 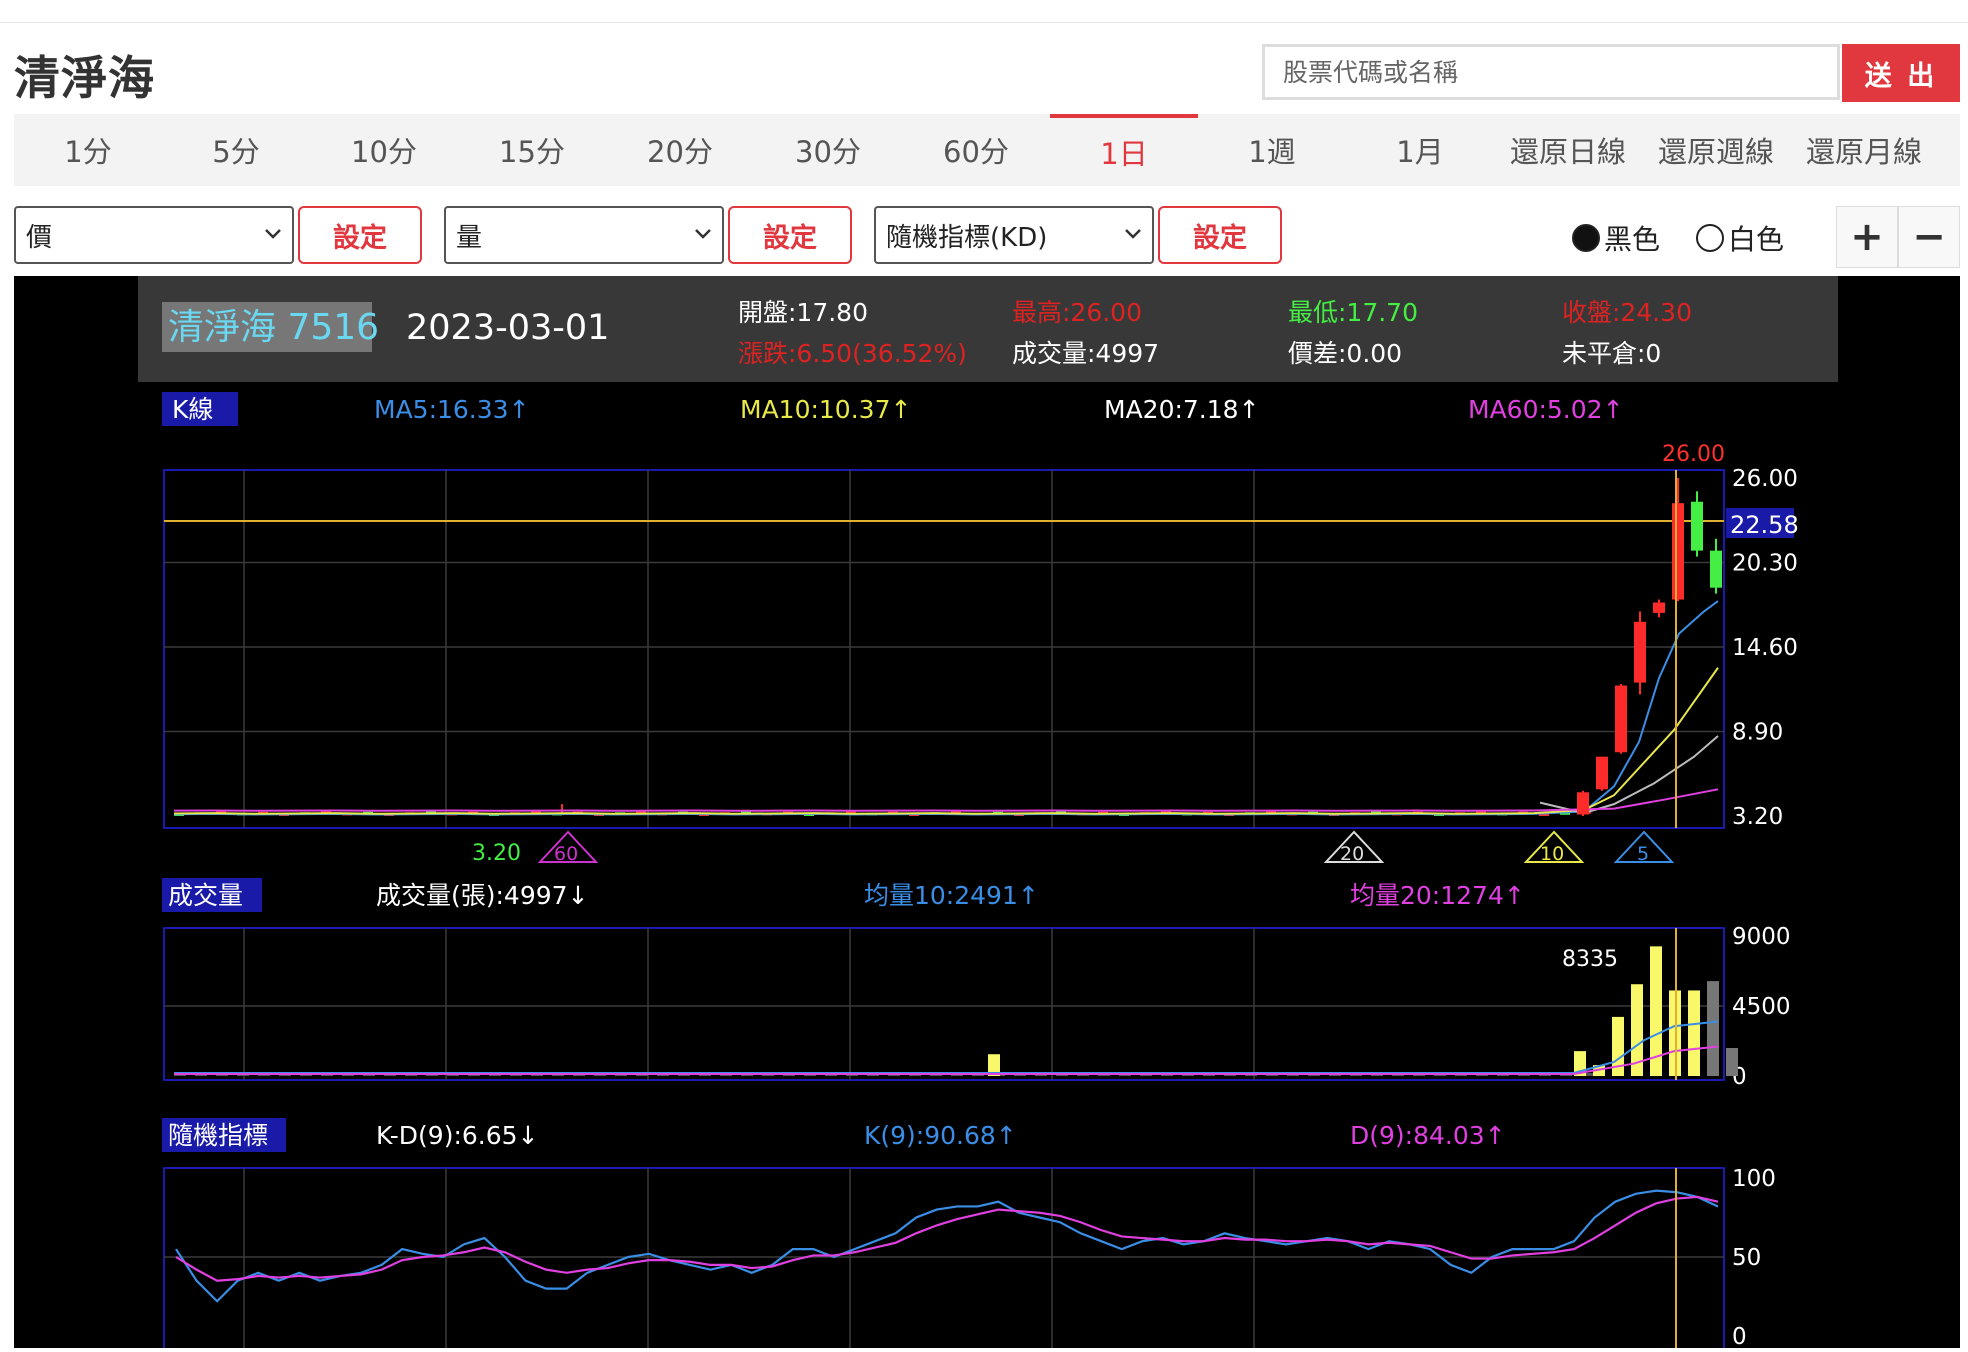 What do you see at coordinates (1761, 1007) in the screenshot?
I see `volume-axis-tick: 4500` at bounding box center [1761, 1007].